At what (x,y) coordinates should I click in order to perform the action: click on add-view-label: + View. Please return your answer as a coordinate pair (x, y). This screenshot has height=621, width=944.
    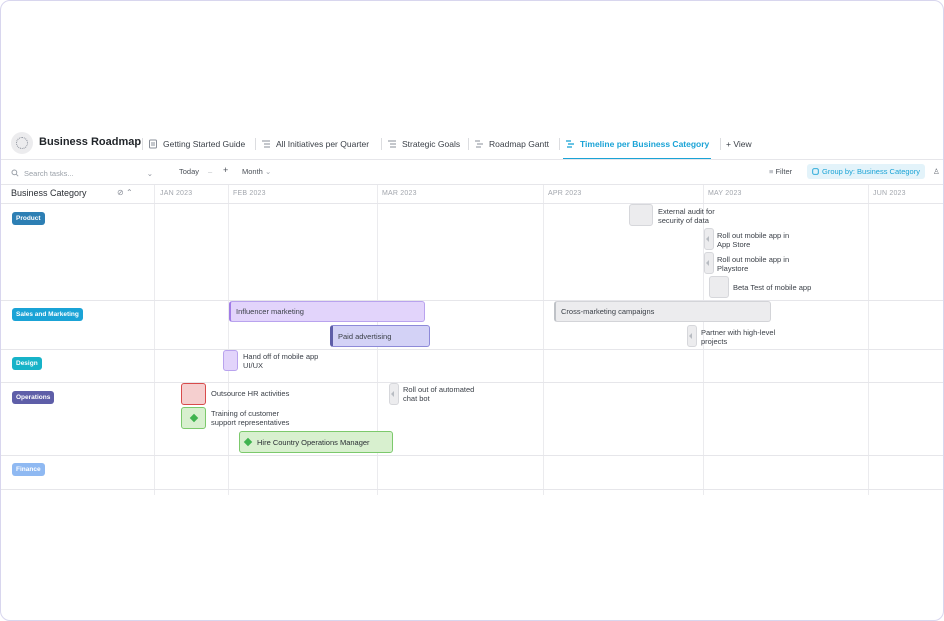
    Looking at the image, I should click on (739, 144).